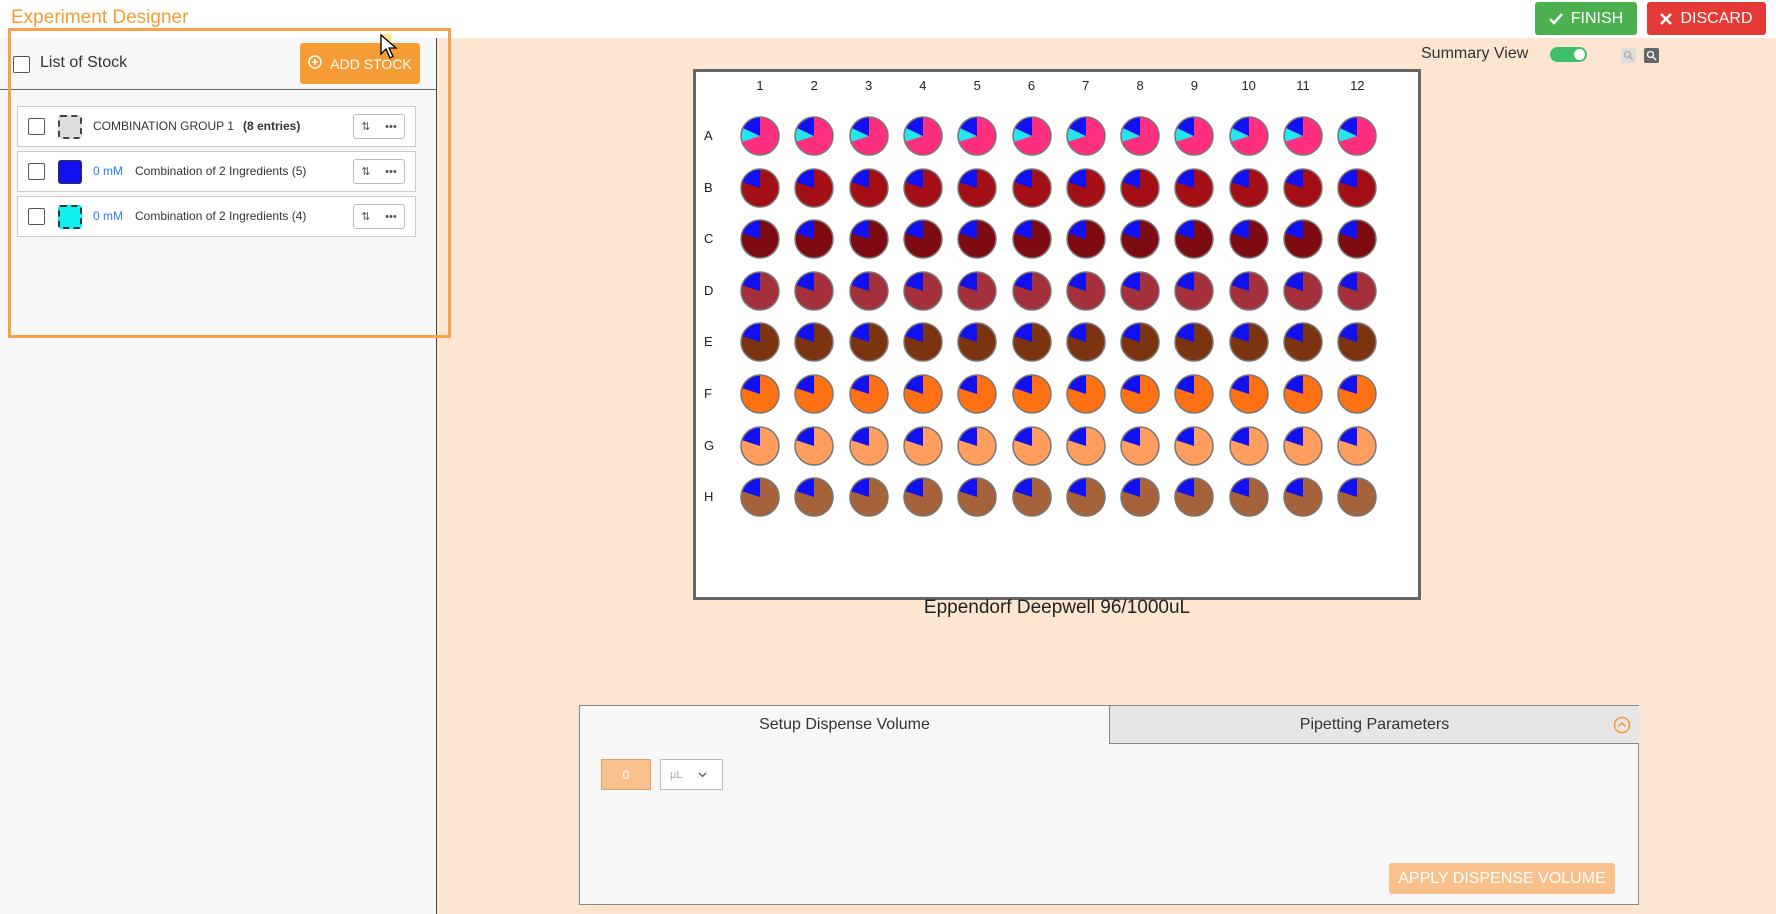 This screenshot has height=914, width=1776. Describe the element at coordinates (1502, 878) in the screenshot. I see `apply-dispense-volume-button: APPLY DISPENSE VOLUME` at that location.